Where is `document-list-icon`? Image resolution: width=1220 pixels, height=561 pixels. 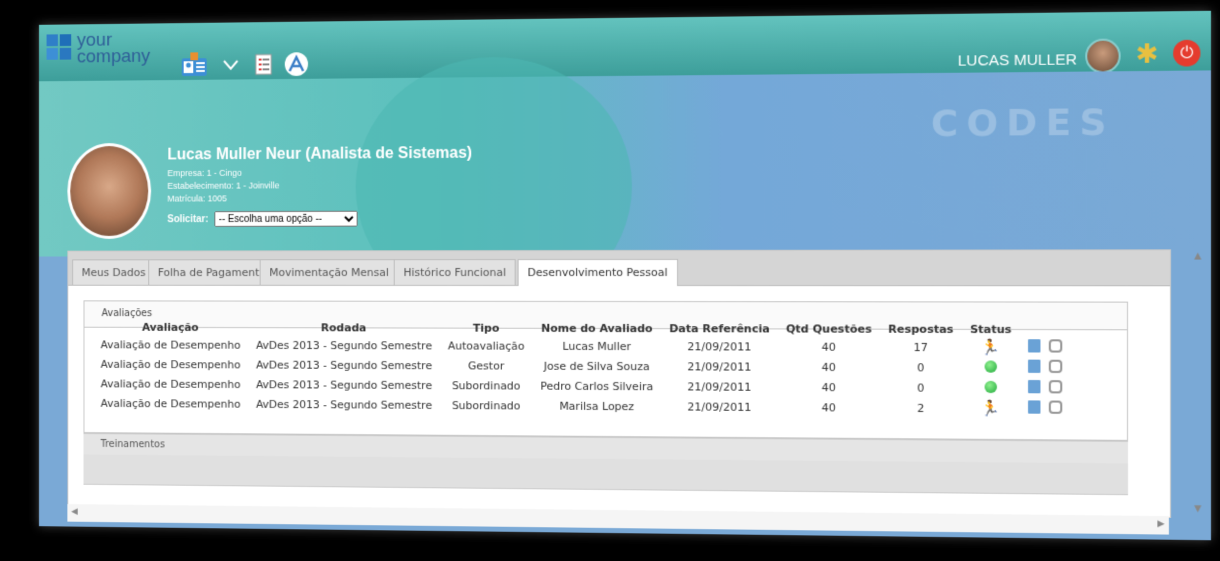
document-list-icon is located at coordinates (263, 65).